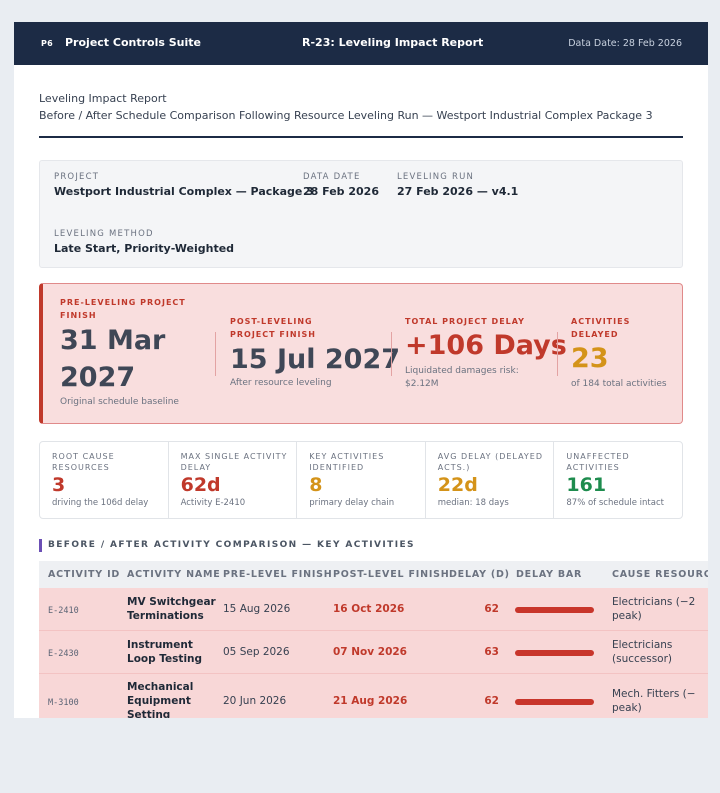 This screenshot has width=720, height=793. What do you see at coordinates (615, 503) in the screenshot?
I see `kpi-sub: 87% of schedule intact` at bounding box center [615, 503].